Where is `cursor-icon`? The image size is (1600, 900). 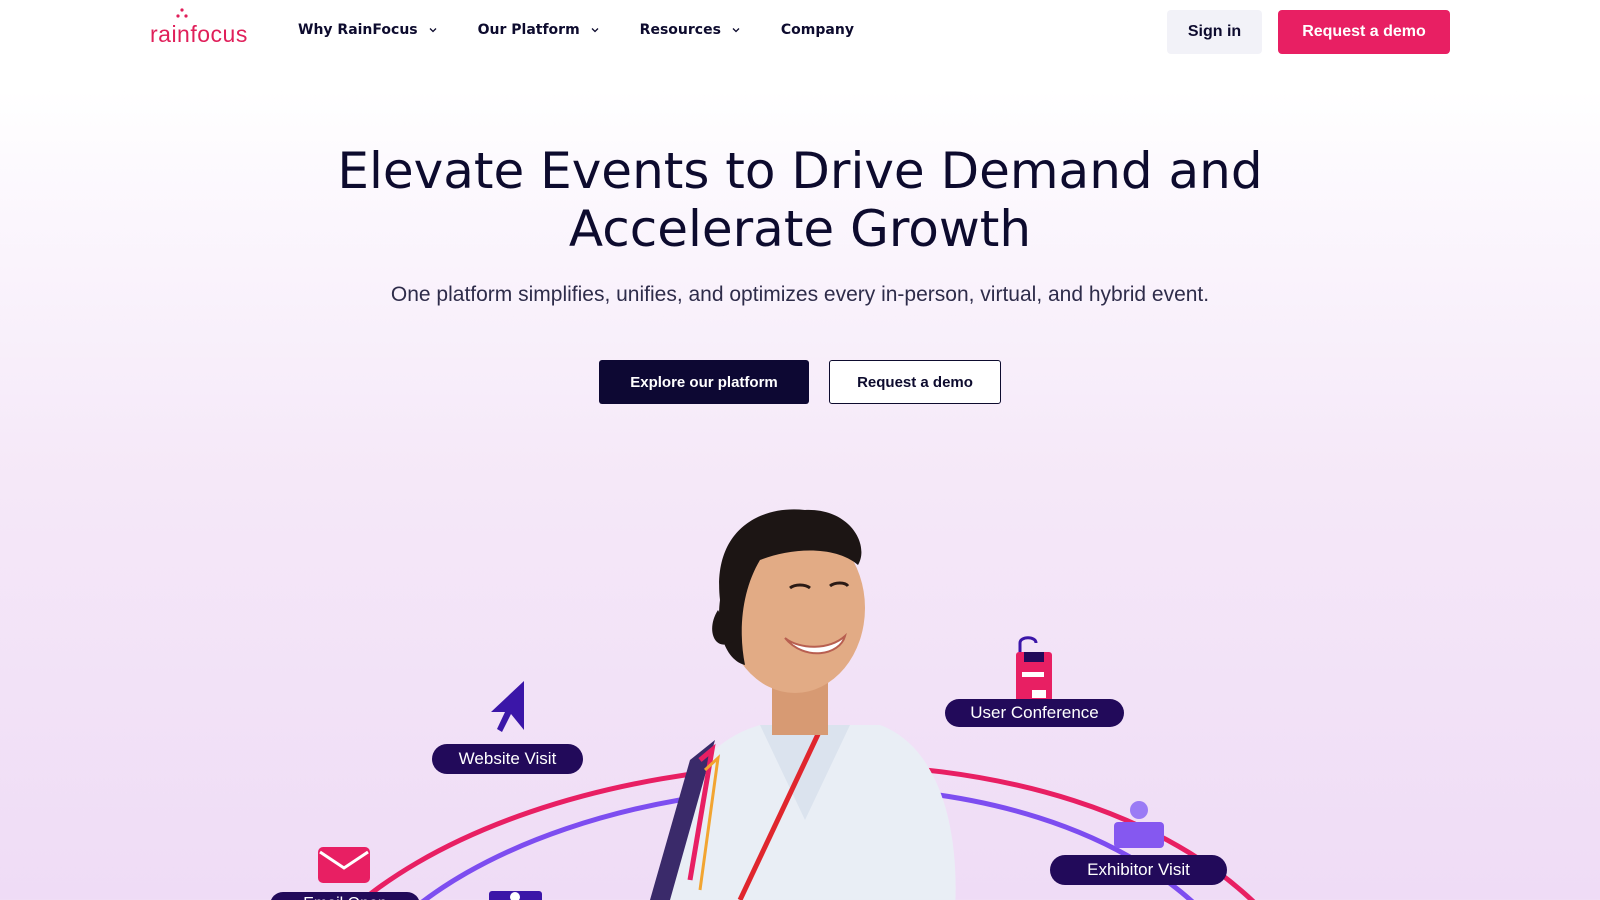
cursor-icon is located at coordinates (507, 706).